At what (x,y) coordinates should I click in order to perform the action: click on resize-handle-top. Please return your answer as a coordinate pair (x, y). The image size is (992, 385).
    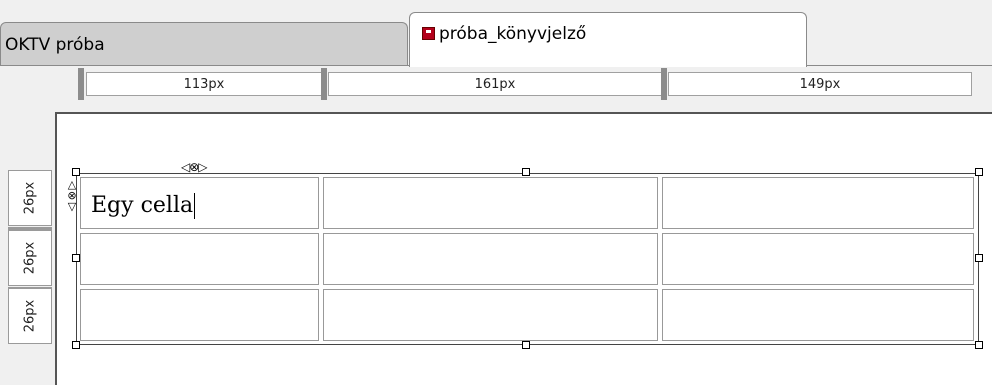
    Looking at the image, I should click on (526, 172).